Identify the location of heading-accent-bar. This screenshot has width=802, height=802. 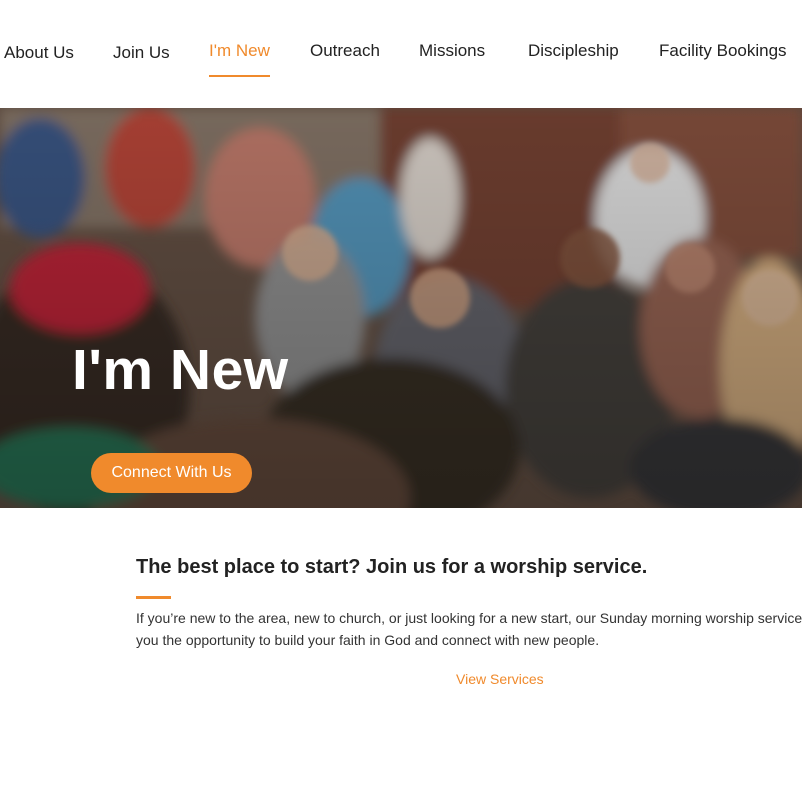
(153, 597).